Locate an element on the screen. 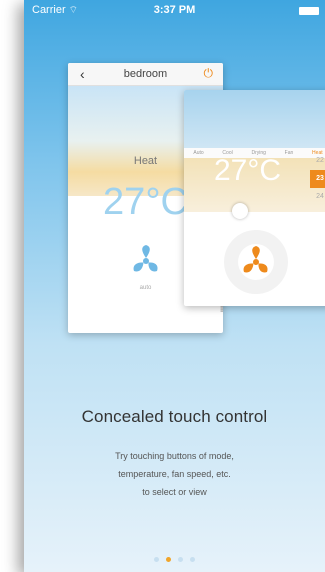  description-line: Try touching buttons of mode, is located at coordinates (174, 456).